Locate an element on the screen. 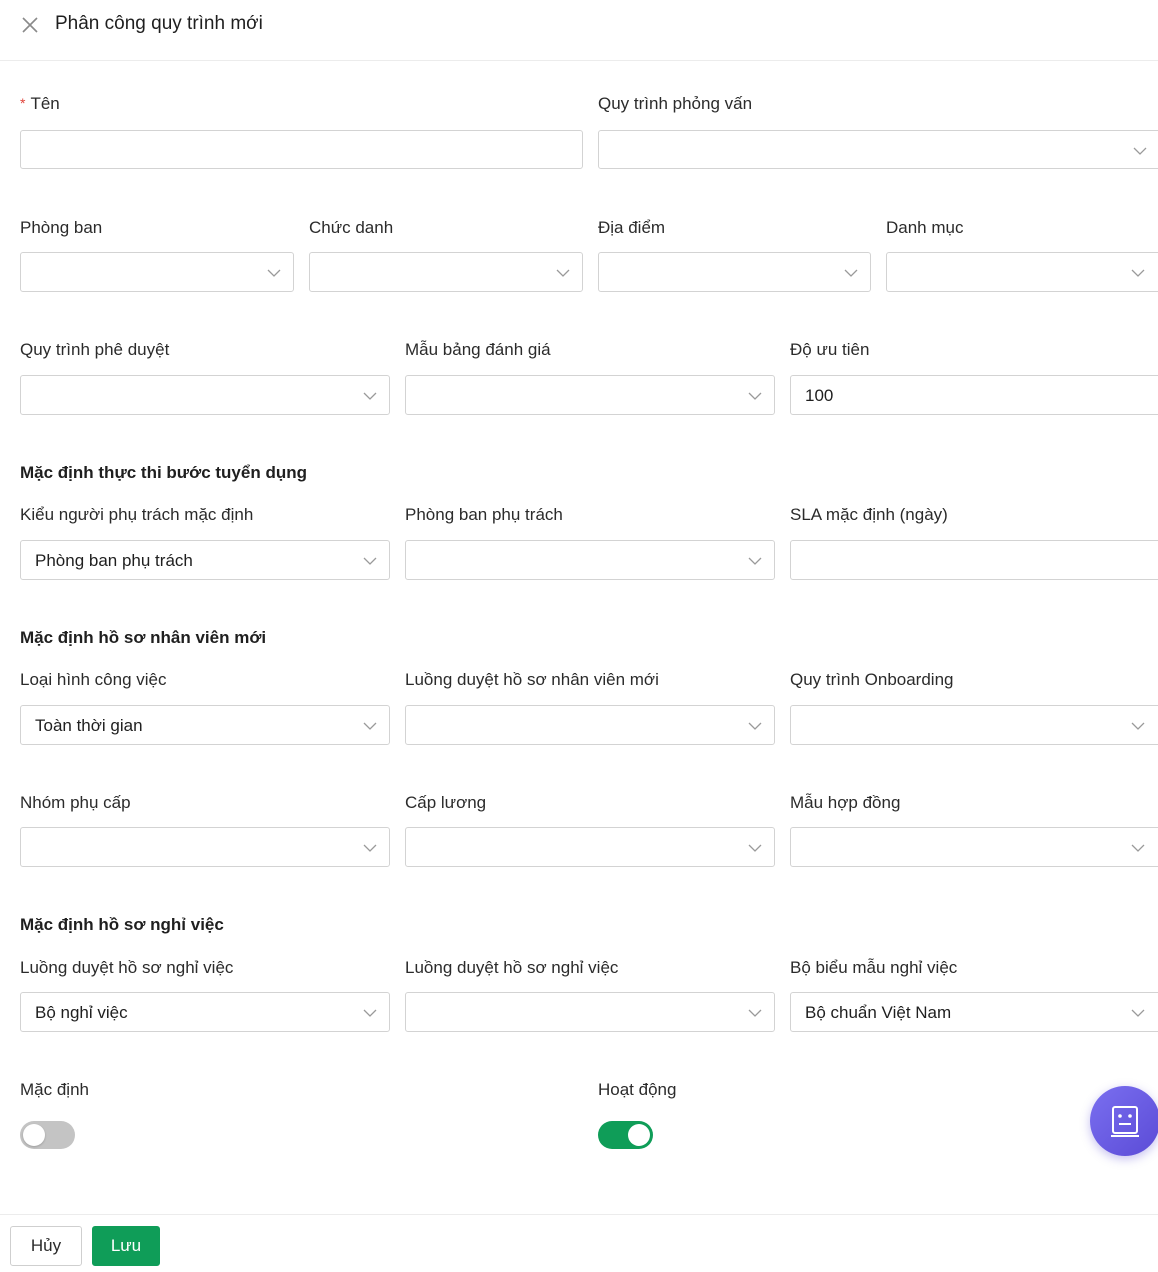  priority-input: 100 is located at coordinates (974, 395).